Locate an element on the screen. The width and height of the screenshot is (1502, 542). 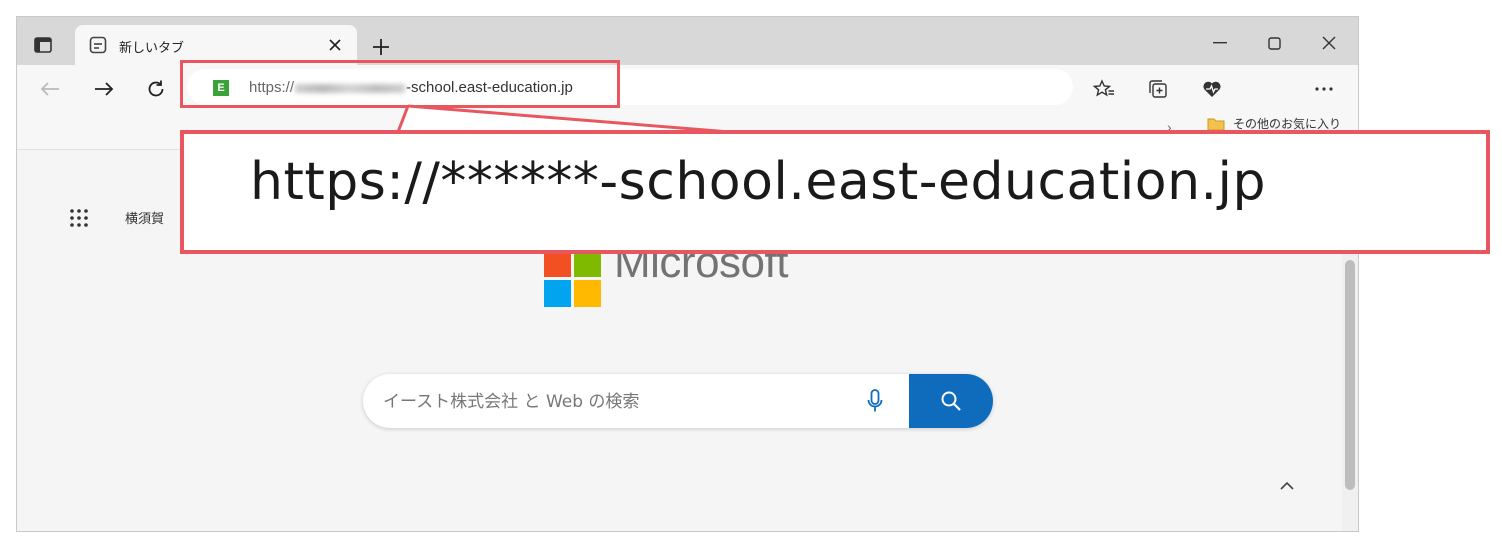
address-highlight-box is located at coordinates (400, 84).